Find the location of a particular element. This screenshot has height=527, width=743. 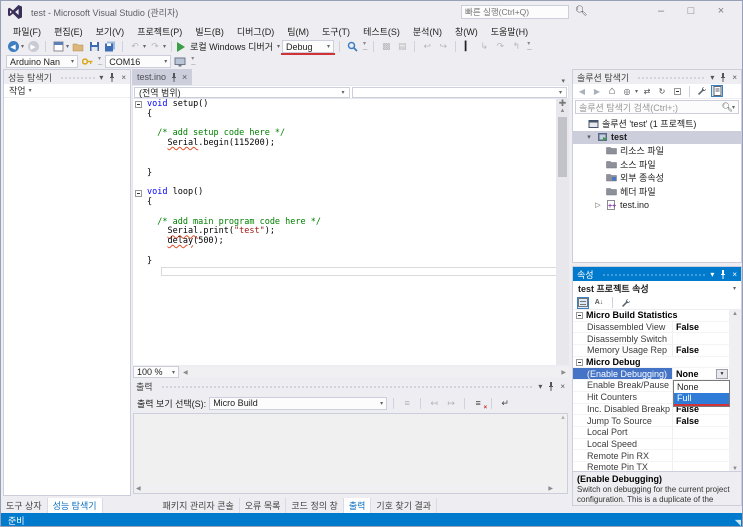

solution-configuration-combo: Debug ▾ is located at coordinates (308, 47).